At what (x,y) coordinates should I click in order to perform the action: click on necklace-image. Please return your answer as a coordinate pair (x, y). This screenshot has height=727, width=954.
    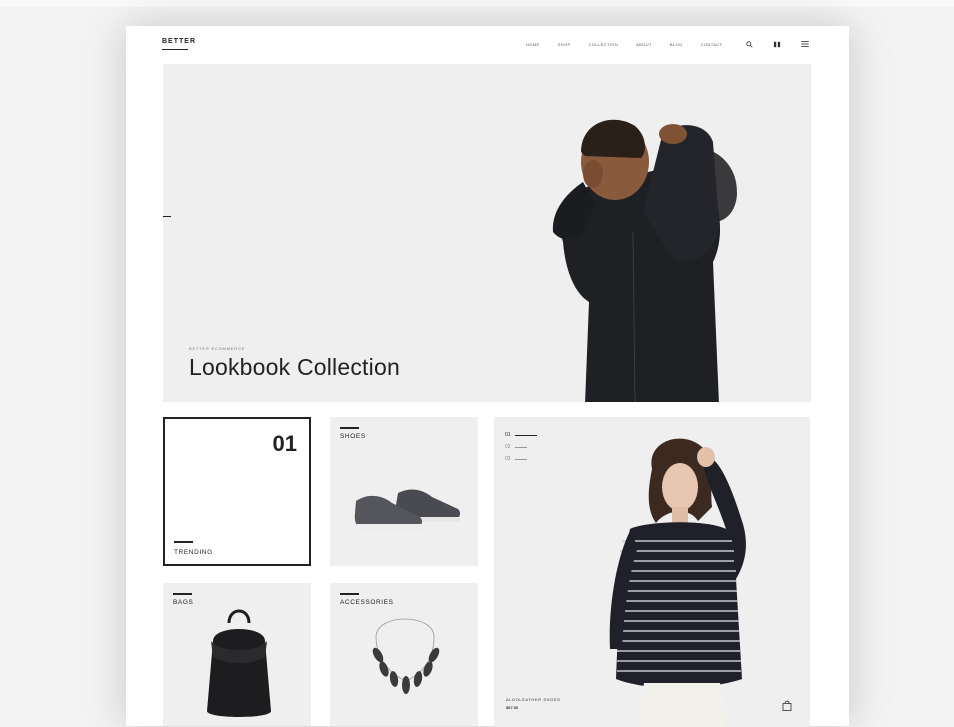
    Looking at the image, I should click on (406, 656).